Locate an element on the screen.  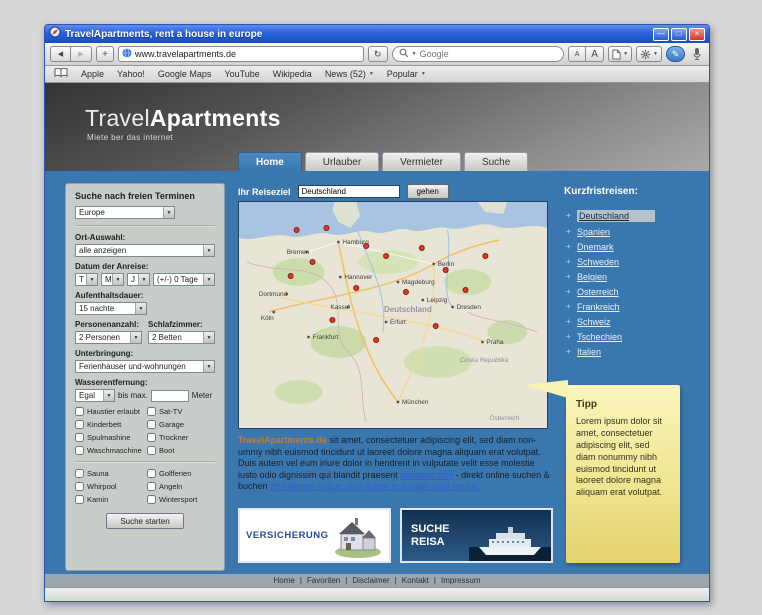
bookmark-apple: Apple is located at coordinates (92, 74).